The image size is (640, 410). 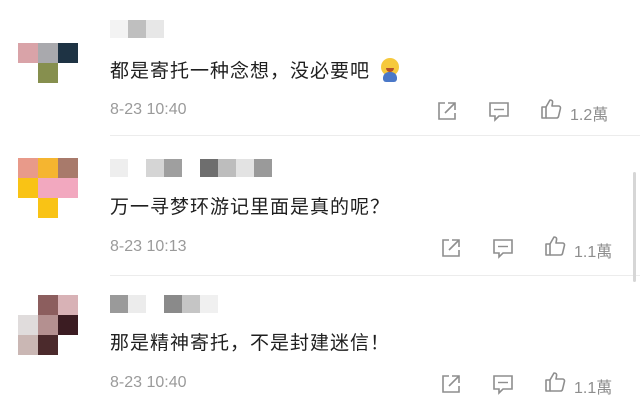 What do you see at coordinates (390, 69) in the screenshot?
I see `sweat-smile-emoji-icon` at bounding box center [390, 69].